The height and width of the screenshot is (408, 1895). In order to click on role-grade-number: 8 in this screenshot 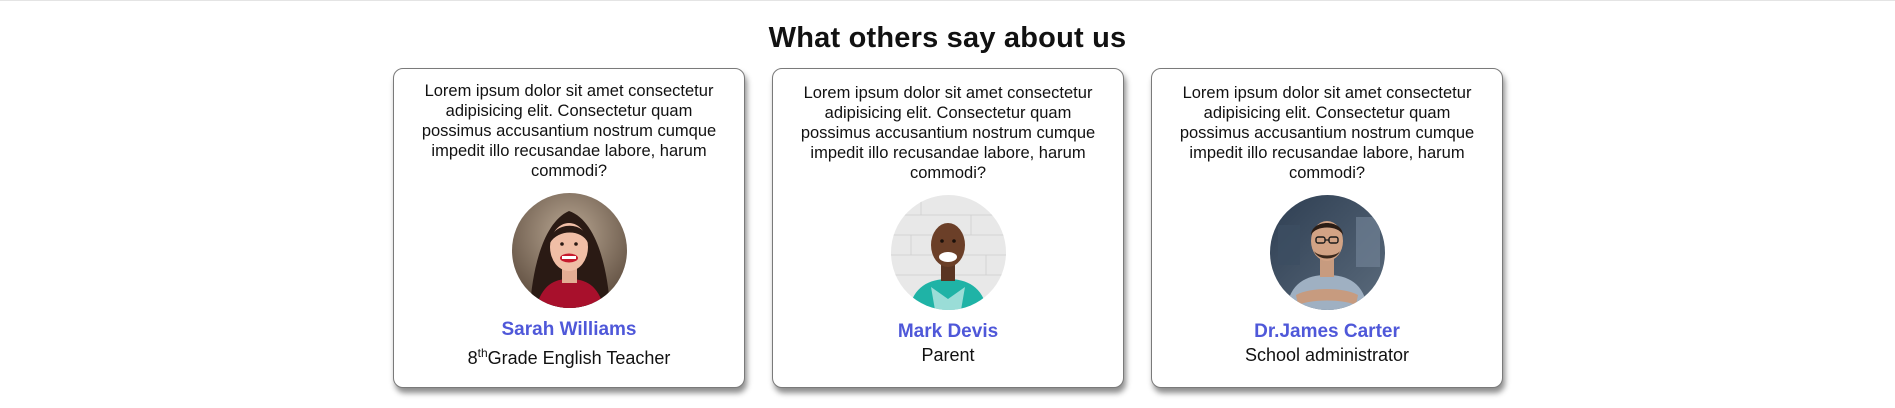, I will do `click(472, 358)`.